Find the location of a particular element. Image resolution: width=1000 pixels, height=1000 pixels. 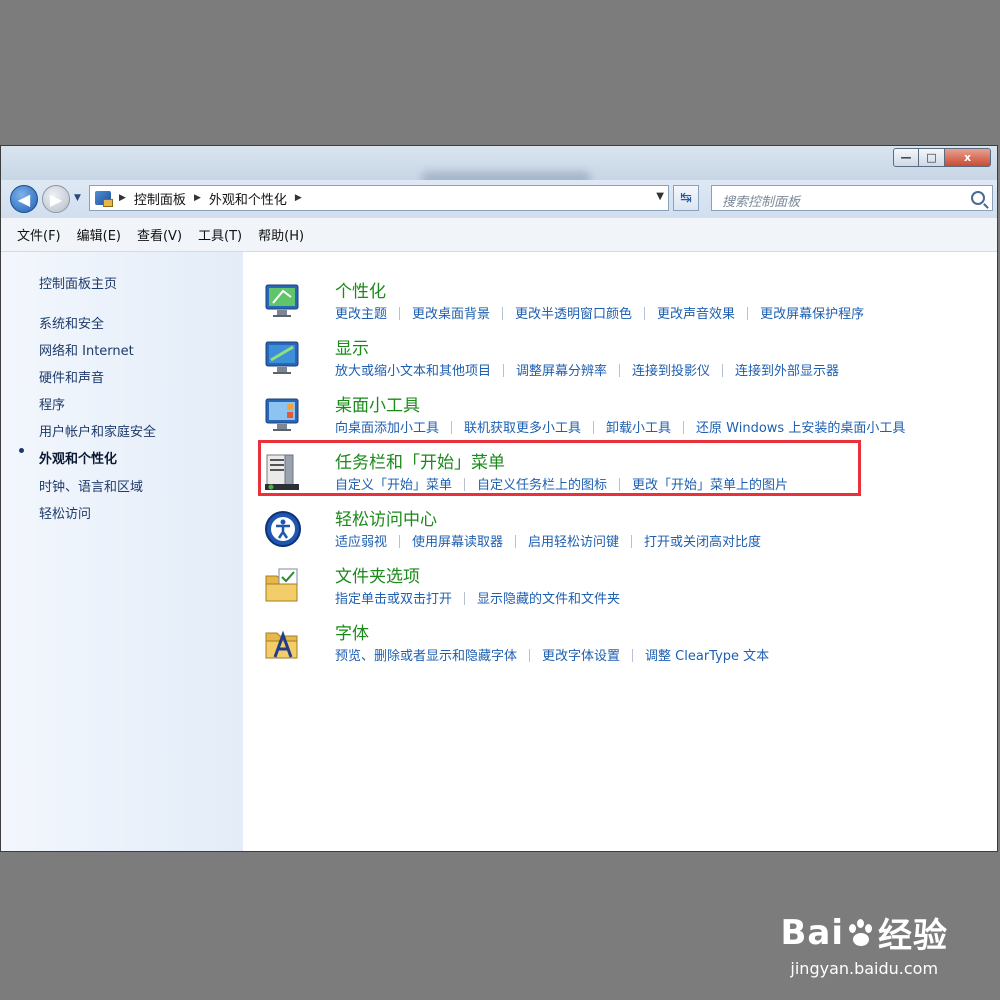

category-title: 个性化 is located at coordinates (360, 289).